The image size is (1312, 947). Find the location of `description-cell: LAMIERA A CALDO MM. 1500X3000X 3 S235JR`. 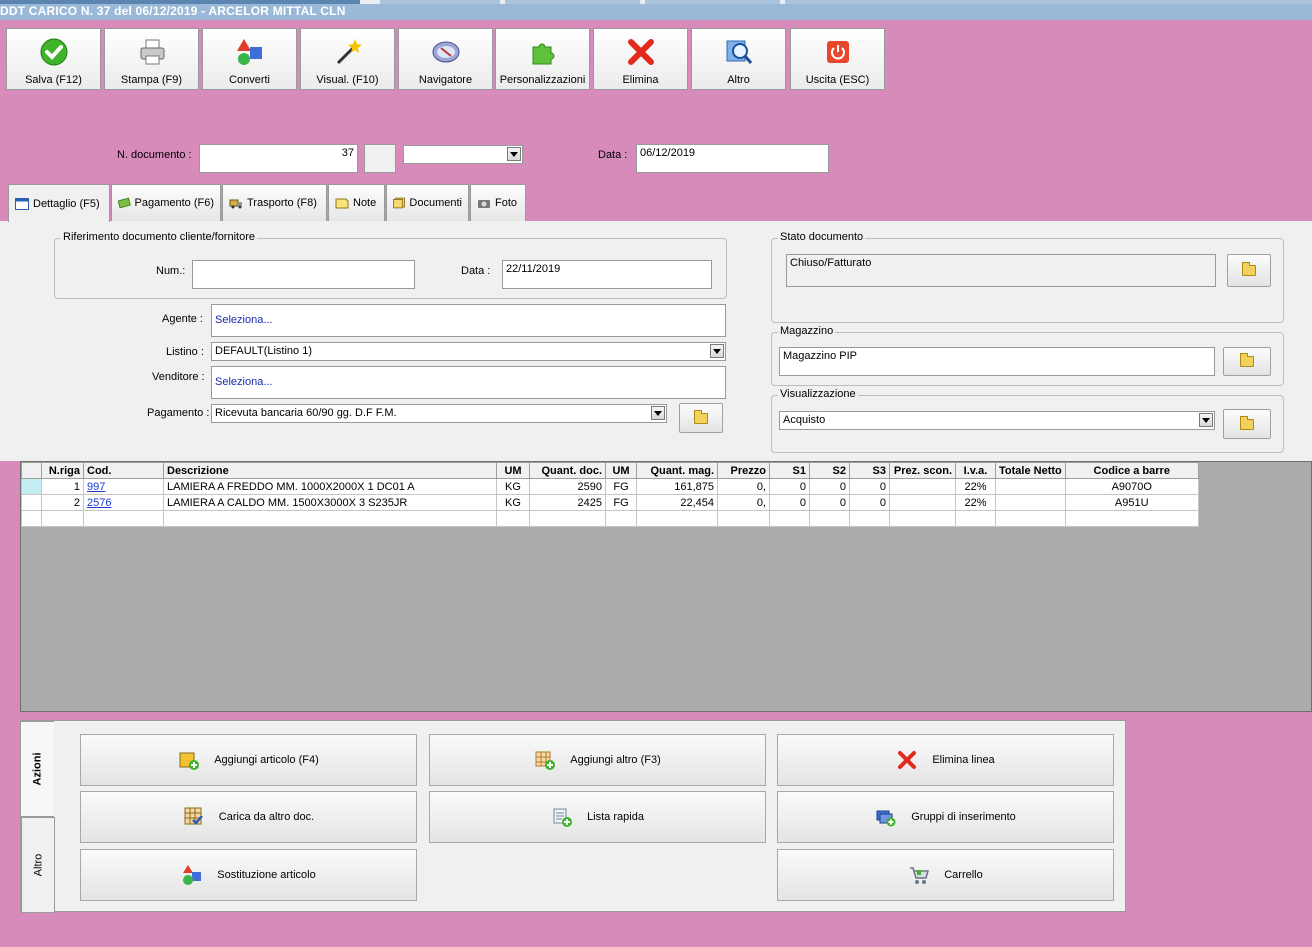

description-cell: LAMIERA A CALDO MM. 1500X3000X 3 S235JR is located at coordinates (330, 502).